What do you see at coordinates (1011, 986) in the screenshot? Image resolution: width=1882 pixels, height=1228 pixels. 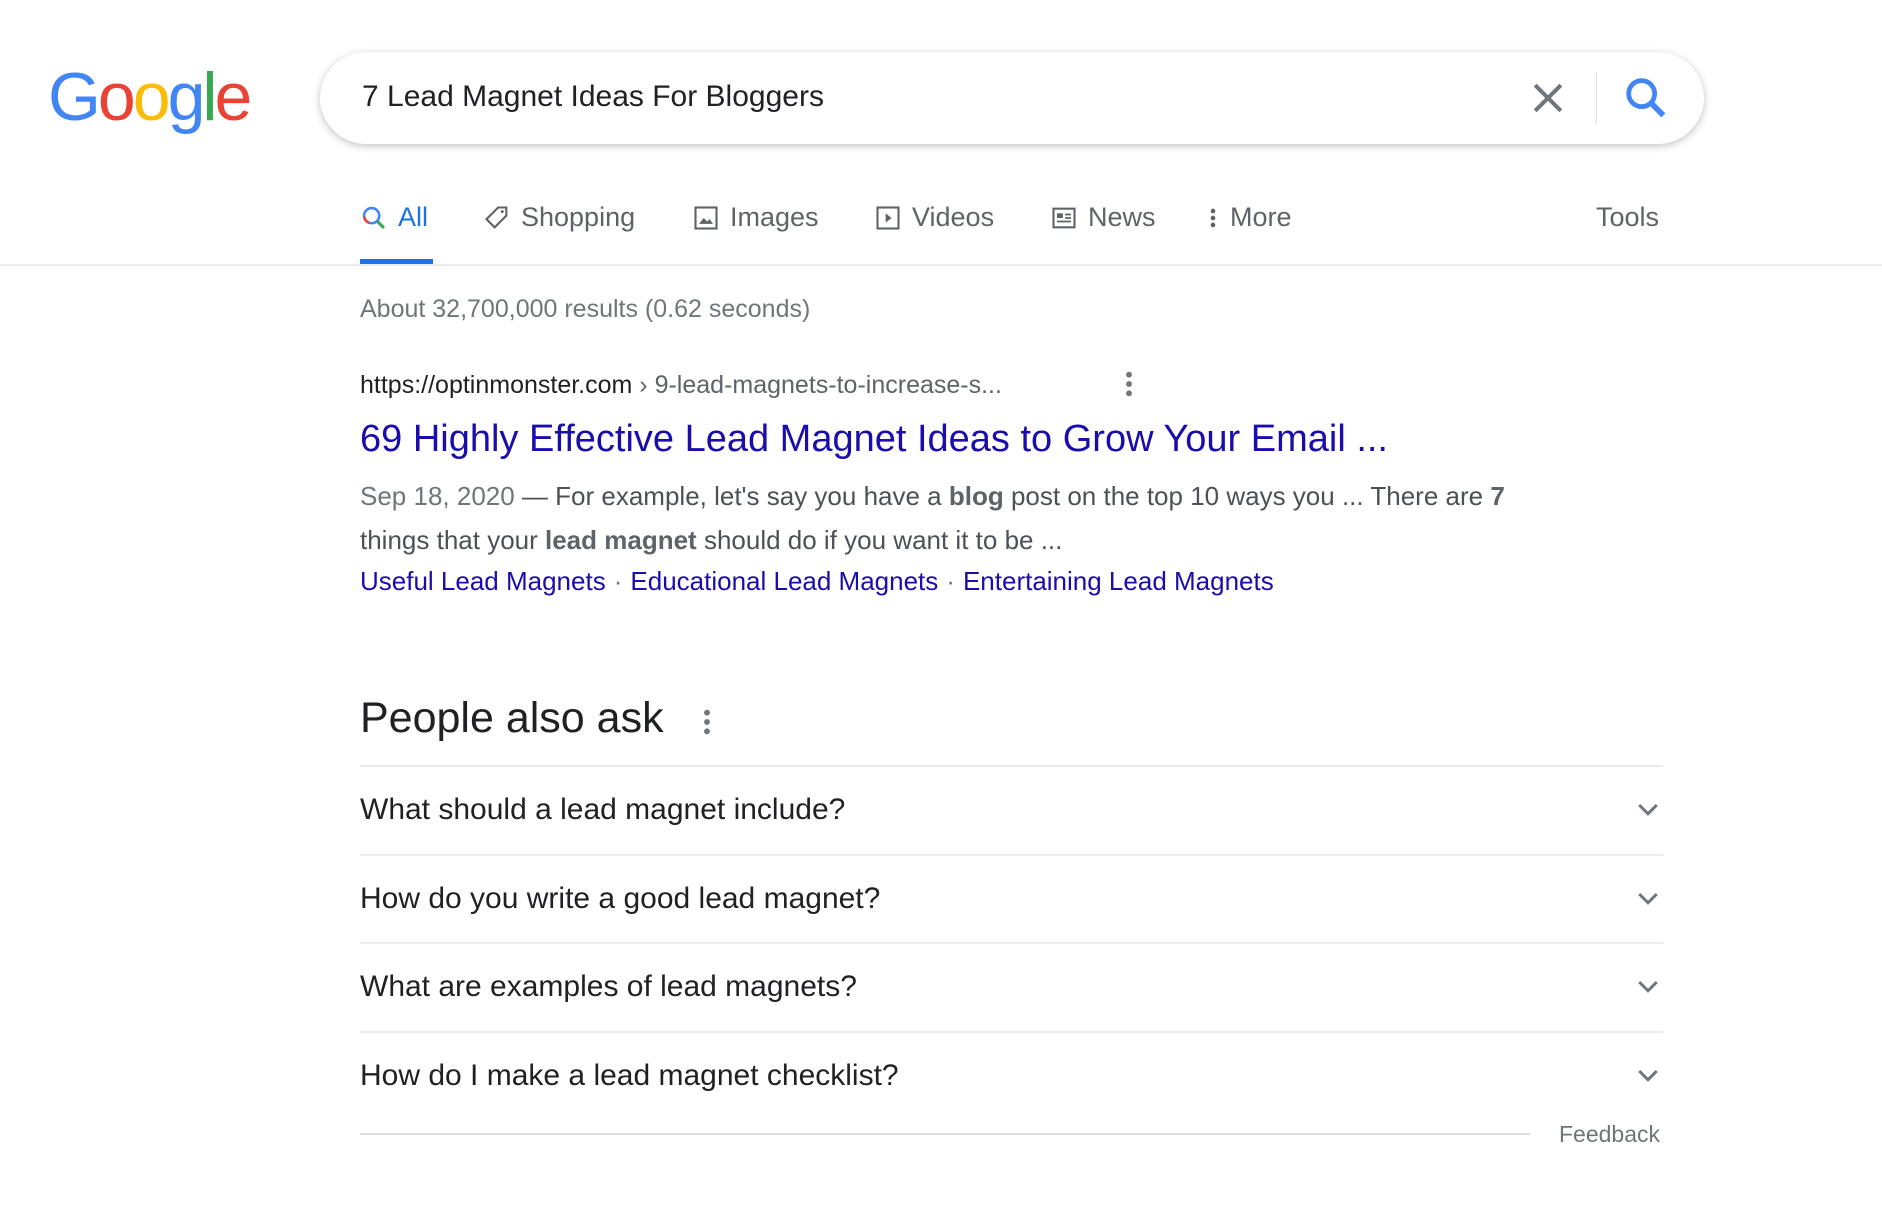 I see `paa-question: What are examples of lead magnets?` at bounding box center [1011, 986].